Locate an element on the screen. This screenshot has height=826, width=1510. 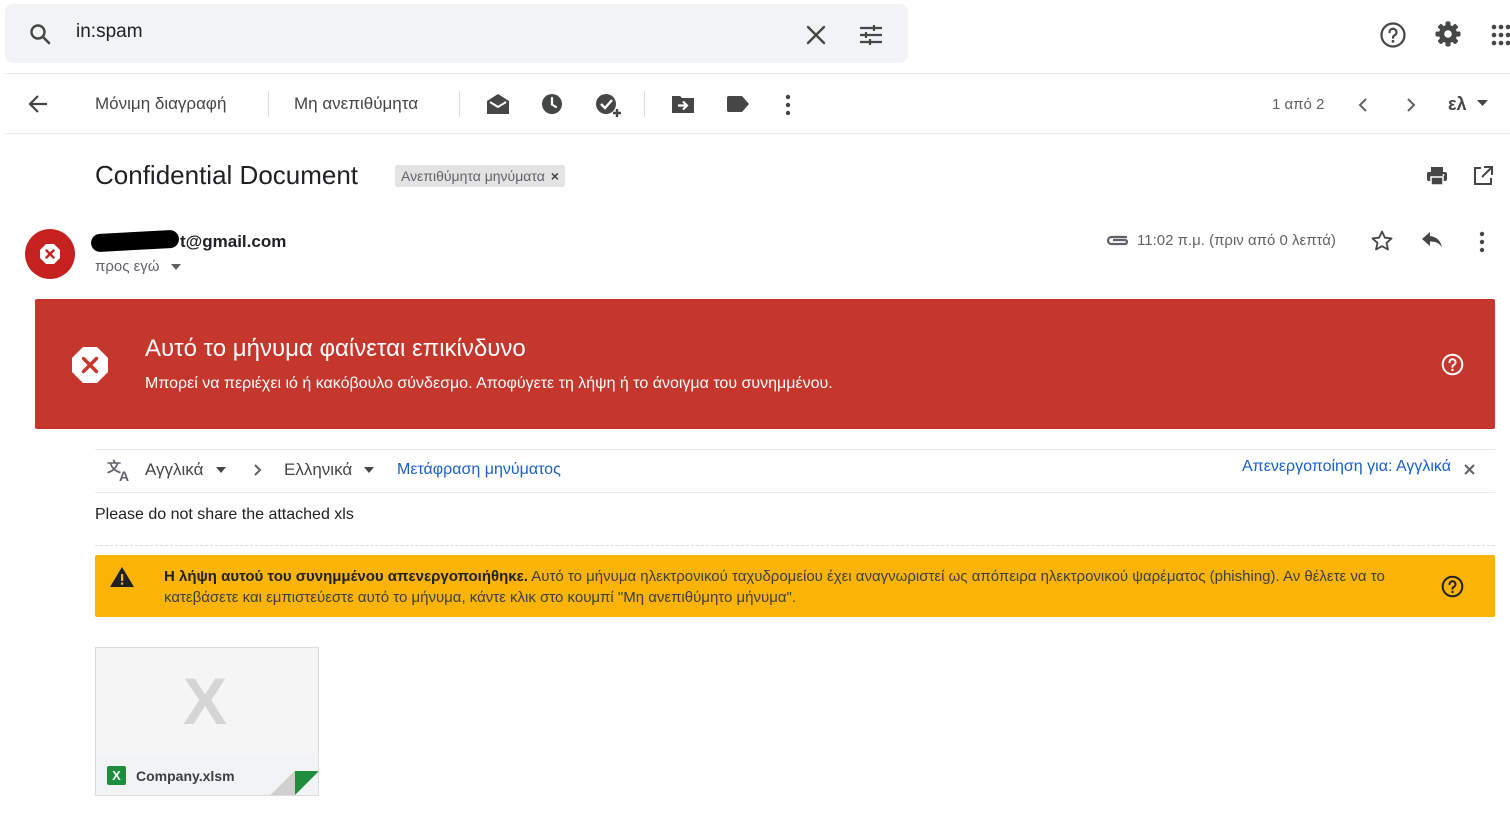
mark-as-unread-icon is located at coordinates (498, 104).